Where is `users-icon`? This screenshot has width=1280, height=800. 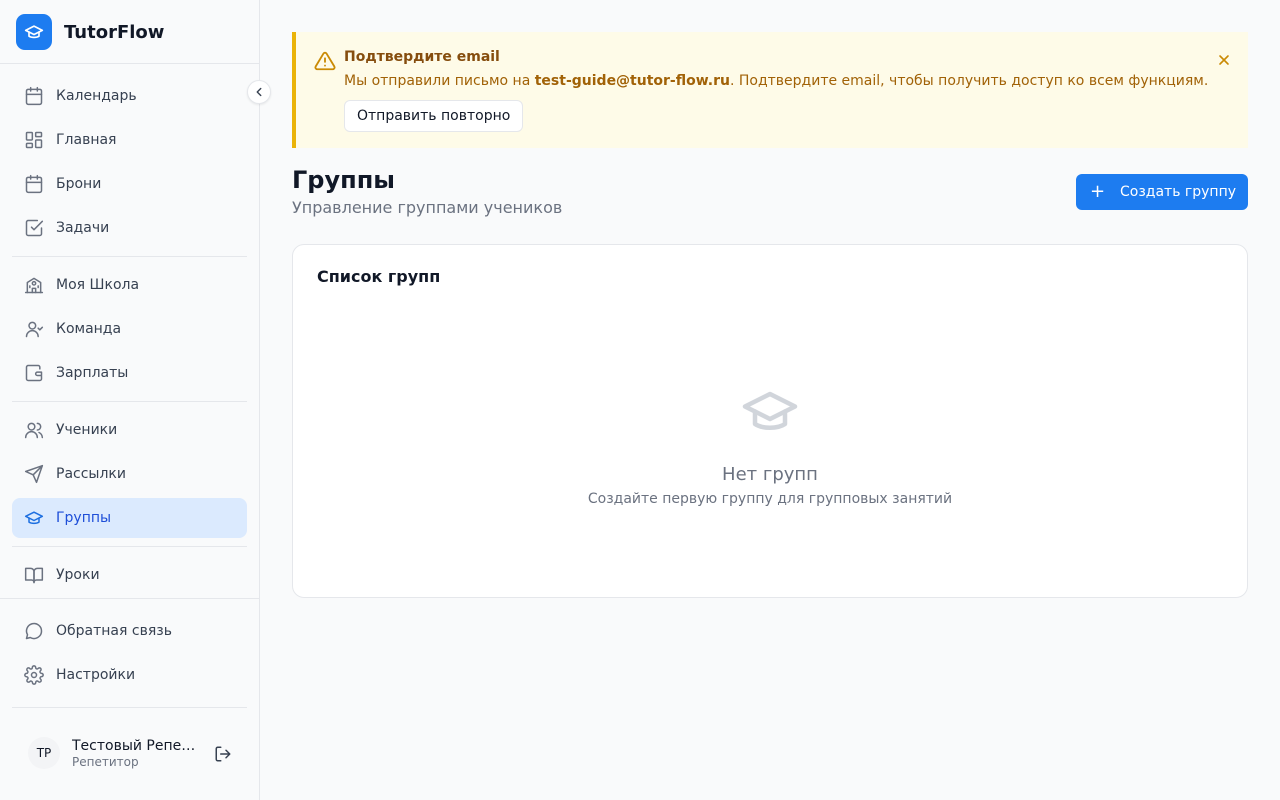
users-icon is located at coordinates (34, 430).